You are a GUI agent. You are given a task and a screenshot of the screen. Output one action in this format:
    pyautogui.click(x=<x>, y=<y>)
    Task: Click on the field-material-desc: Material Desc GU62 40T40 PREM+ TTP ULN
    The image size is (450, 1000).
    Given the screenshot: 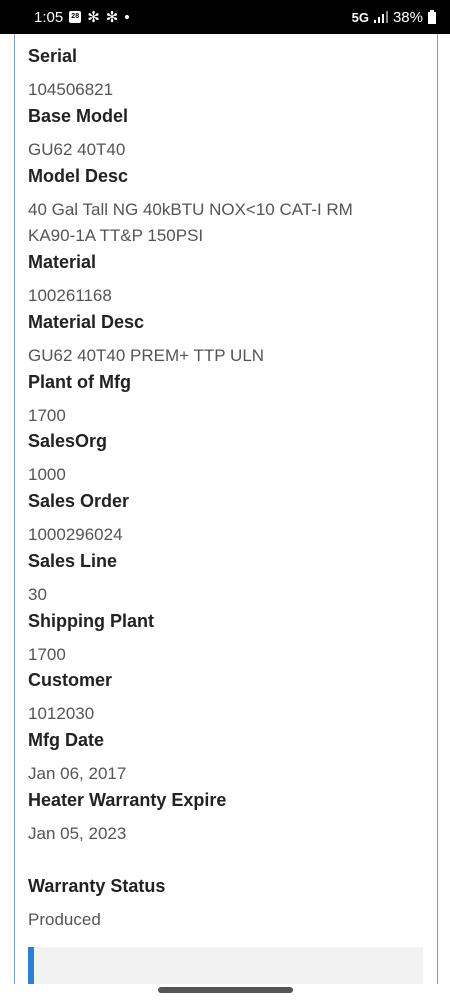 What is the action you would take?
    pyautogui.click(x=228, y=340)
    